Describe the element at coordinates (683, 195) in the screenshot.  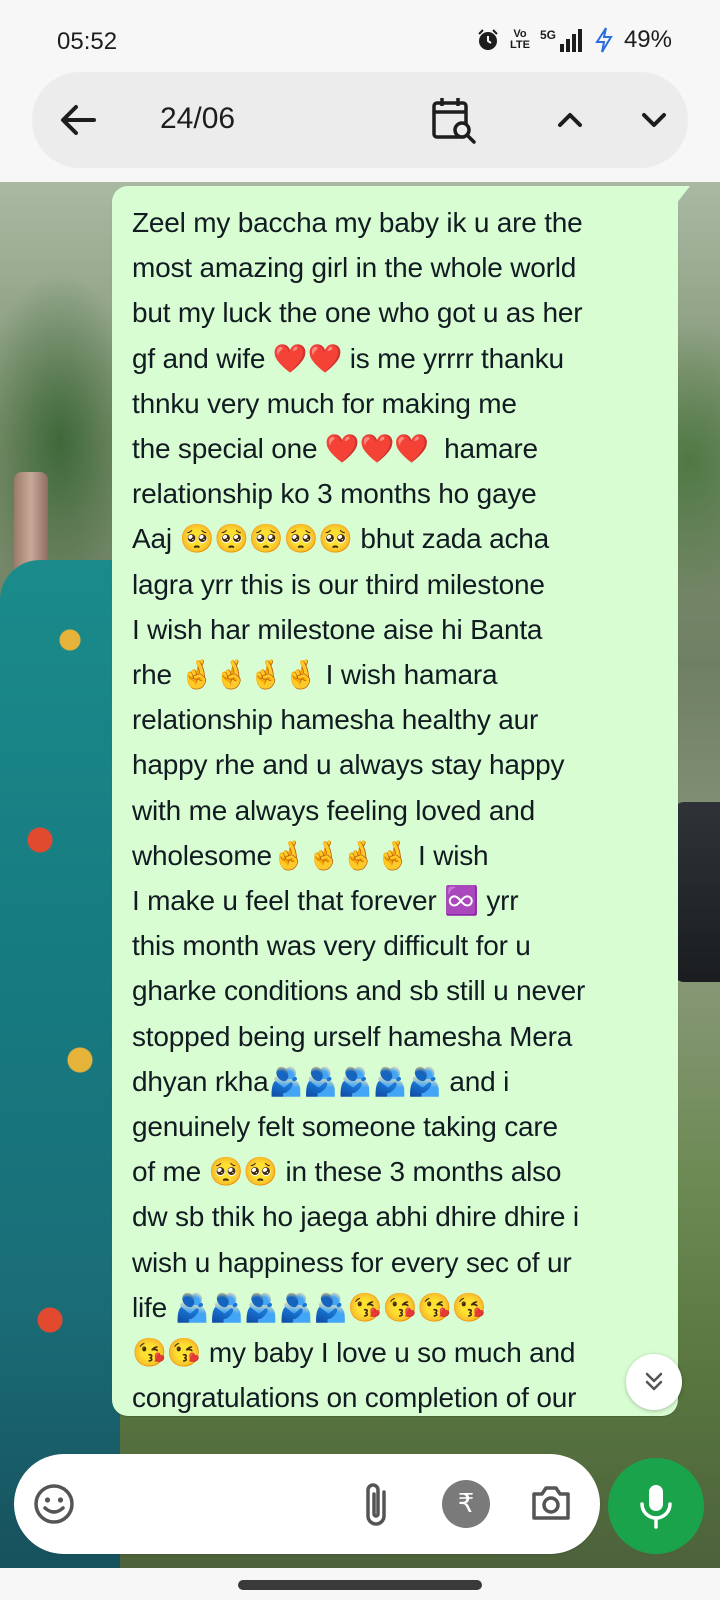
I see `message-bubble-tail` at that location.